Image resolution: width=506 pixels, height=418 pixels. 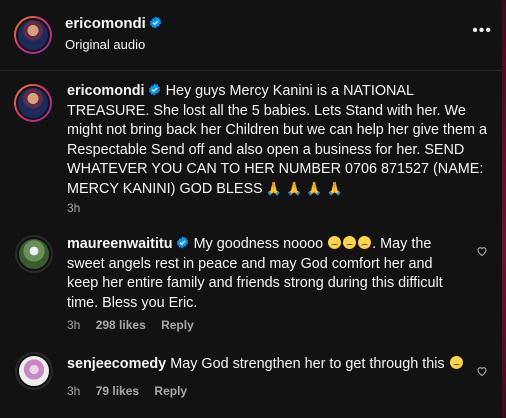 What do you see at coordinates (105, 23) in the screenshot?
I see `header-username: ericomondi` at bounding box center [105, 23].